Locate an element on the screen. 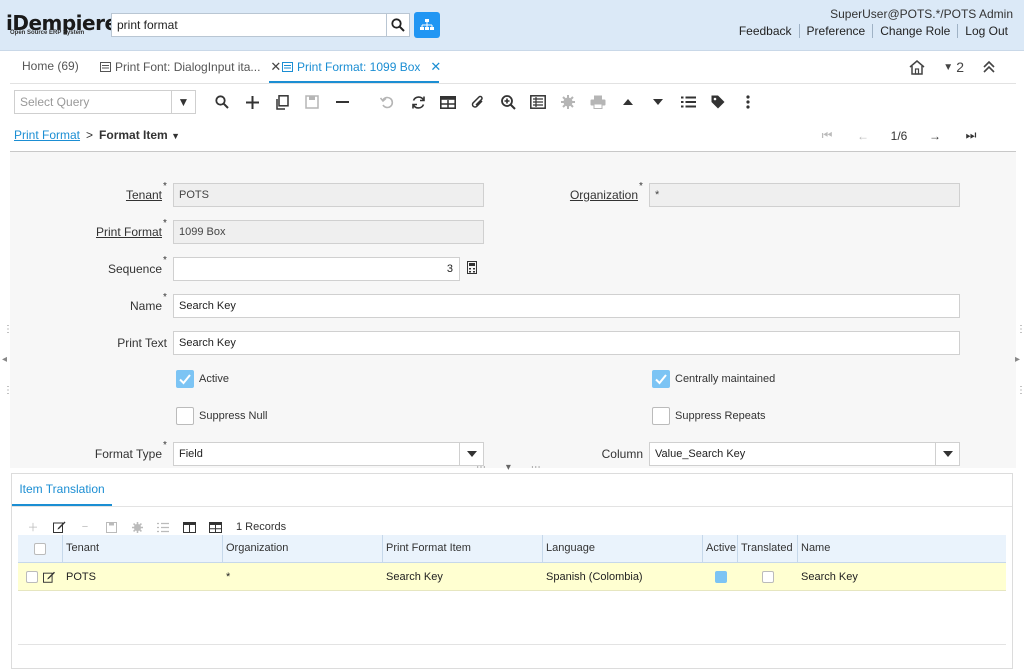 The image size is (1024, 672). delete-button is located at coordinates (342, 102).